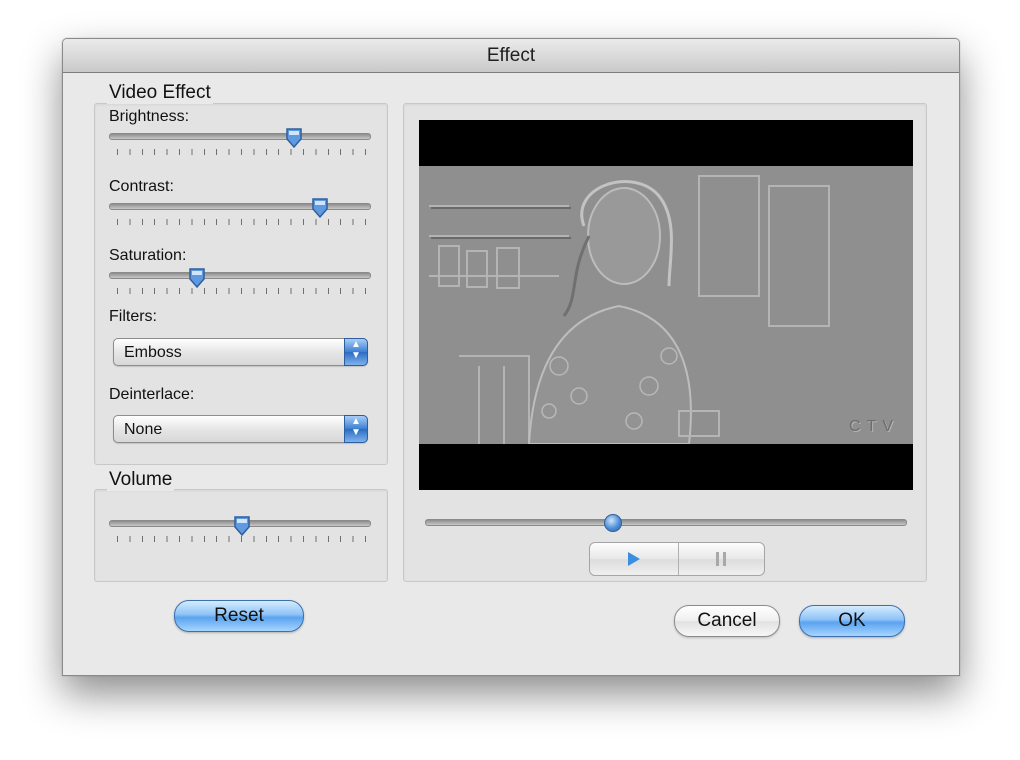  What do you see at coordinates (240, 136) in the screenshot?
I see `brightness-slider` at bounding box center [240, 136].